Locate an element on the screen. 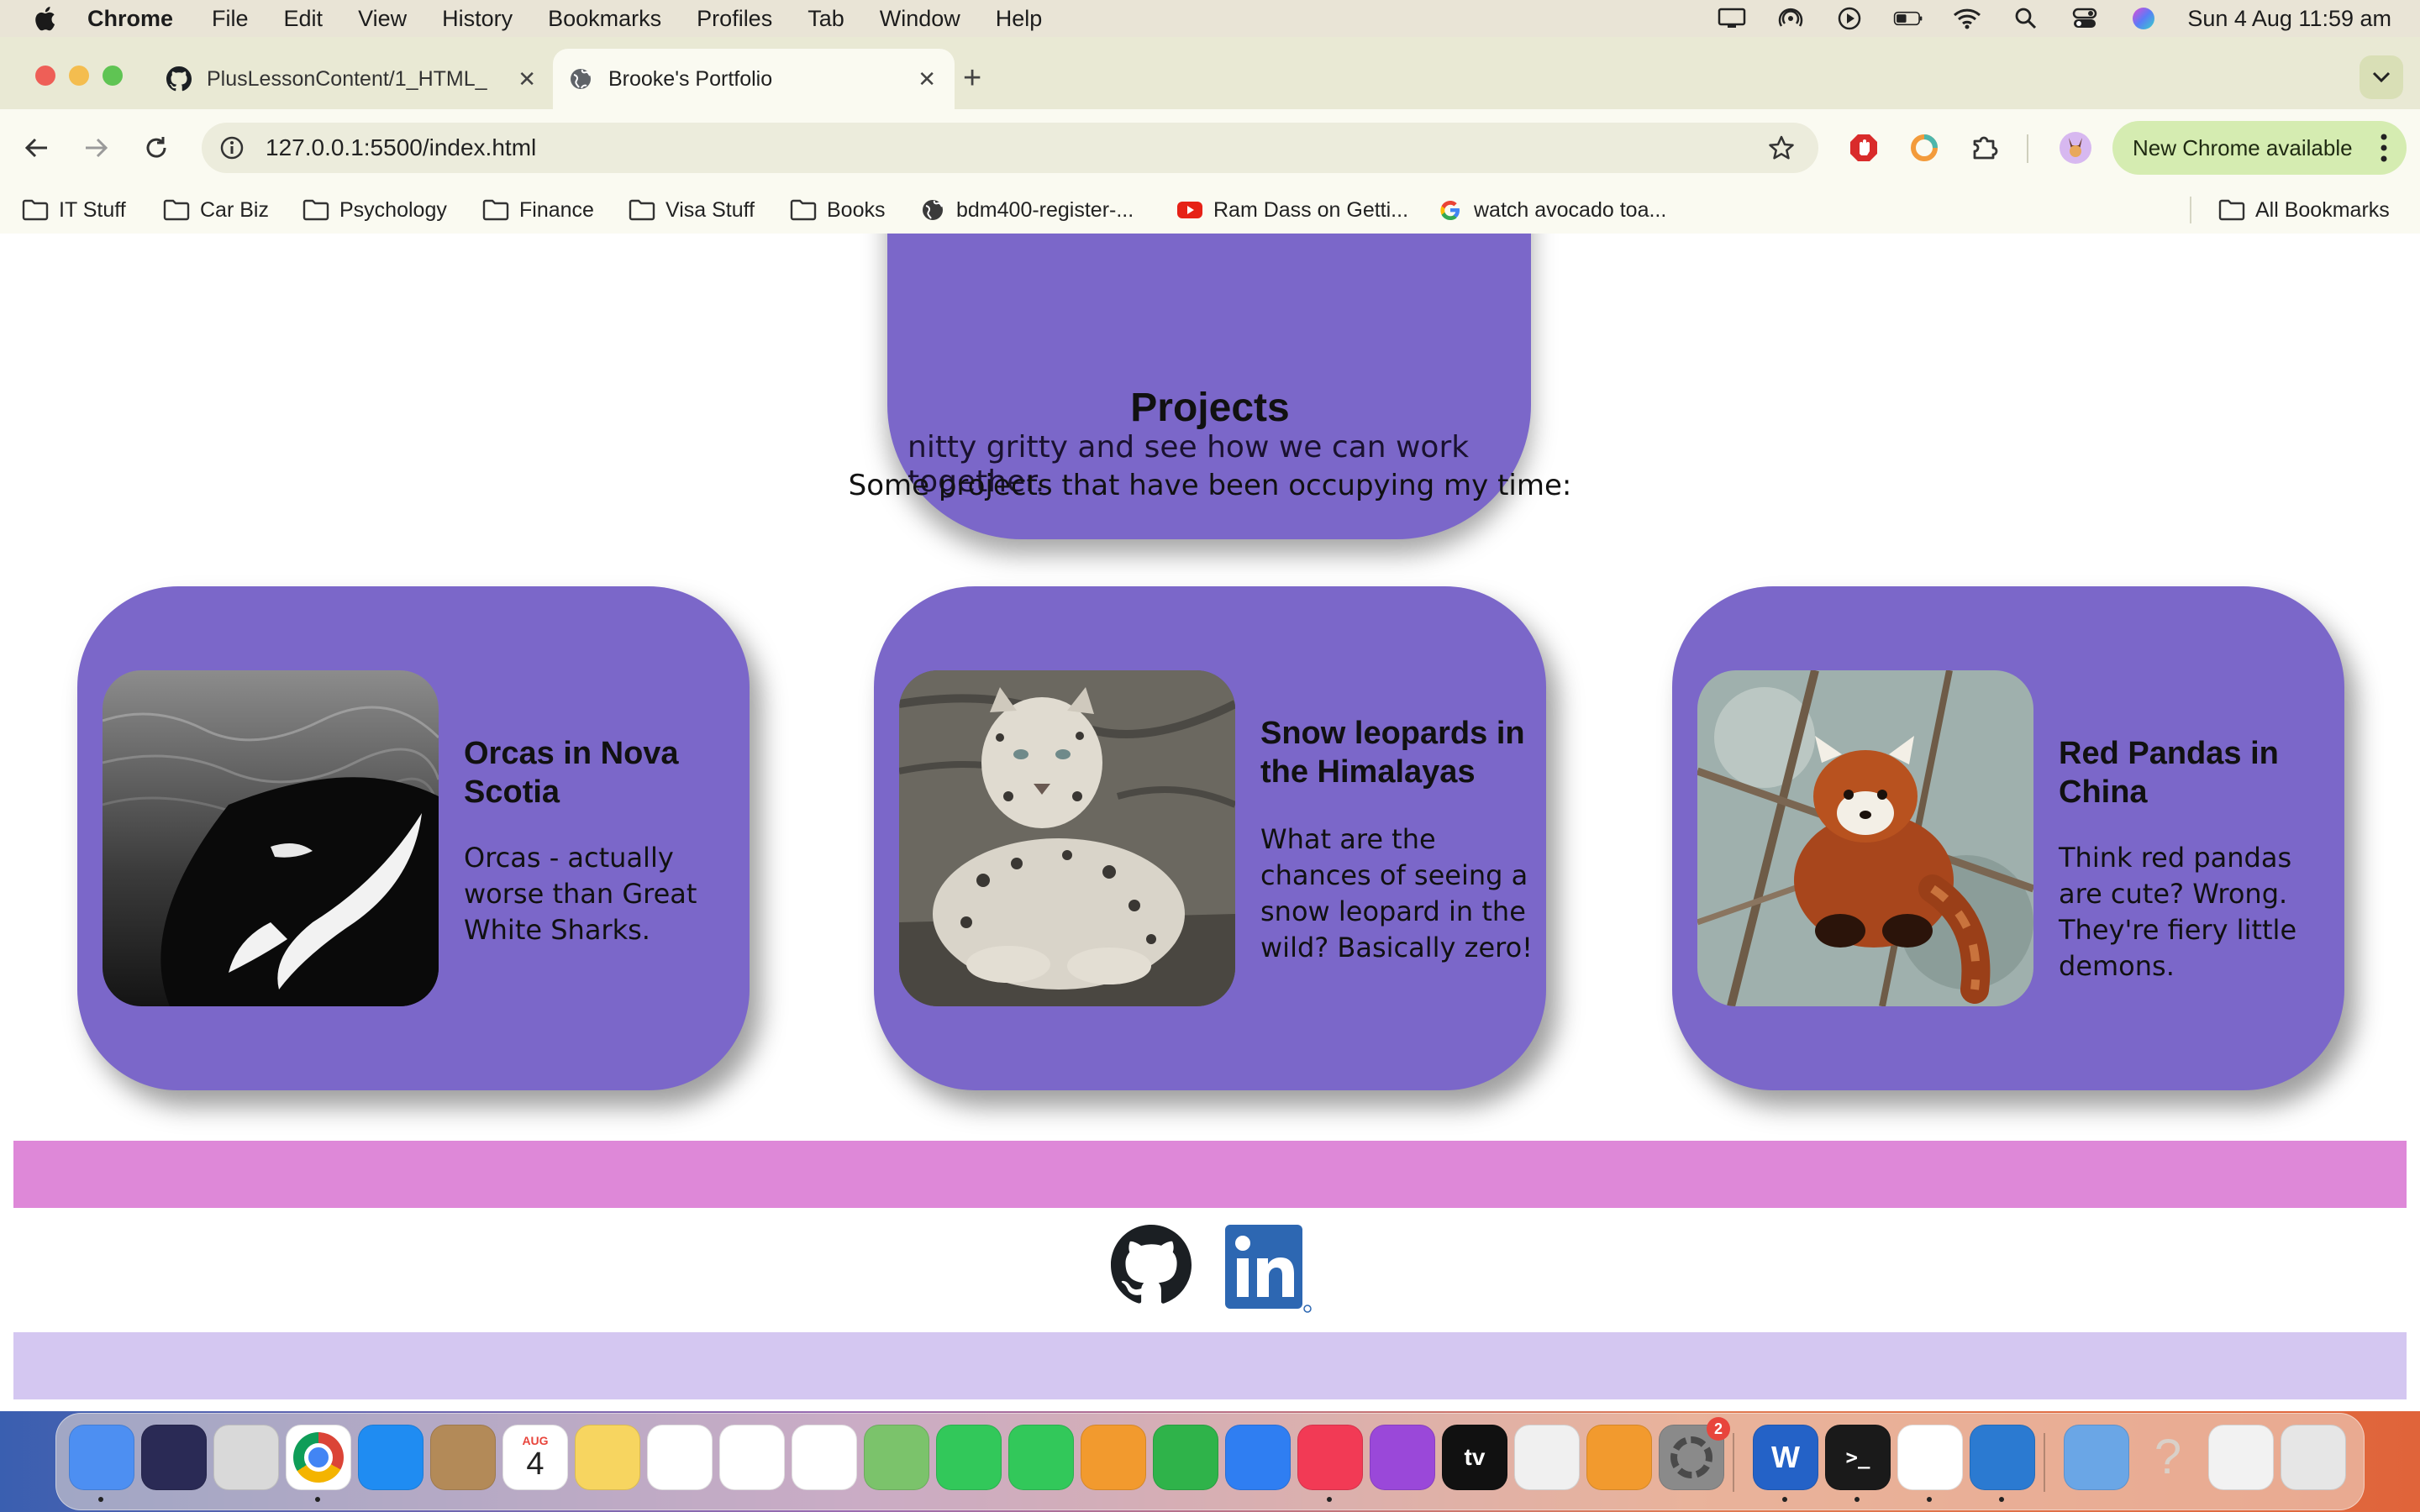 The height and width of the screenshot is (1512, 2420). menu-clock: Sun 4 Aug 11:59 am is located at coordinates (2289, 19).